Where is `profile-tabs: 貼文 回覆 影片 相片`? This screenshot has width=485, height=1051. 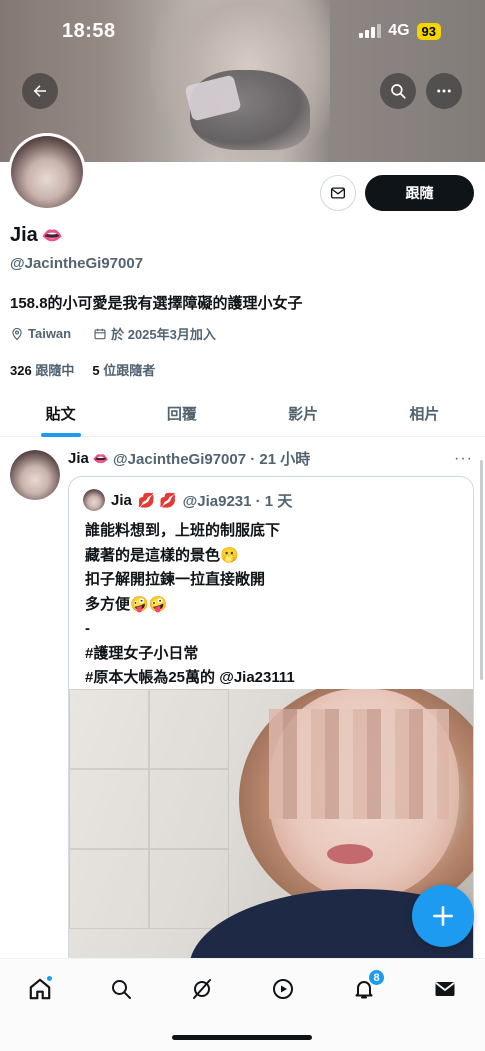
profile-tabs: 貼文 回覆 影片 相片 is located at coordinates (242, 414).